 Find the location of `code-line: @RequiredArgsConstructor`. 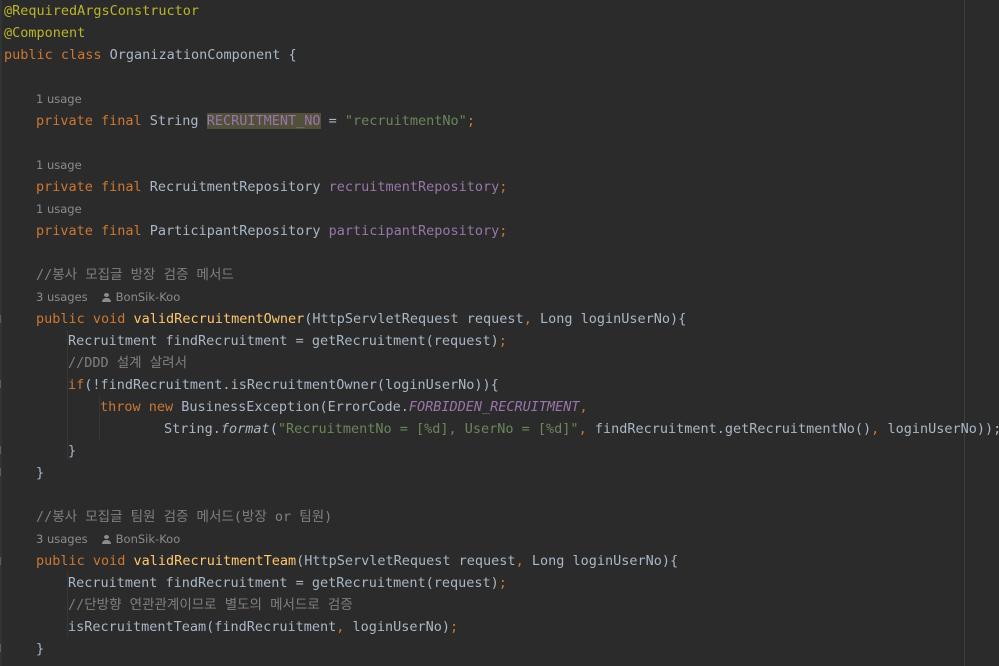

code-line: @RequiredArgsConstructor is located at coordinates (101, 11).